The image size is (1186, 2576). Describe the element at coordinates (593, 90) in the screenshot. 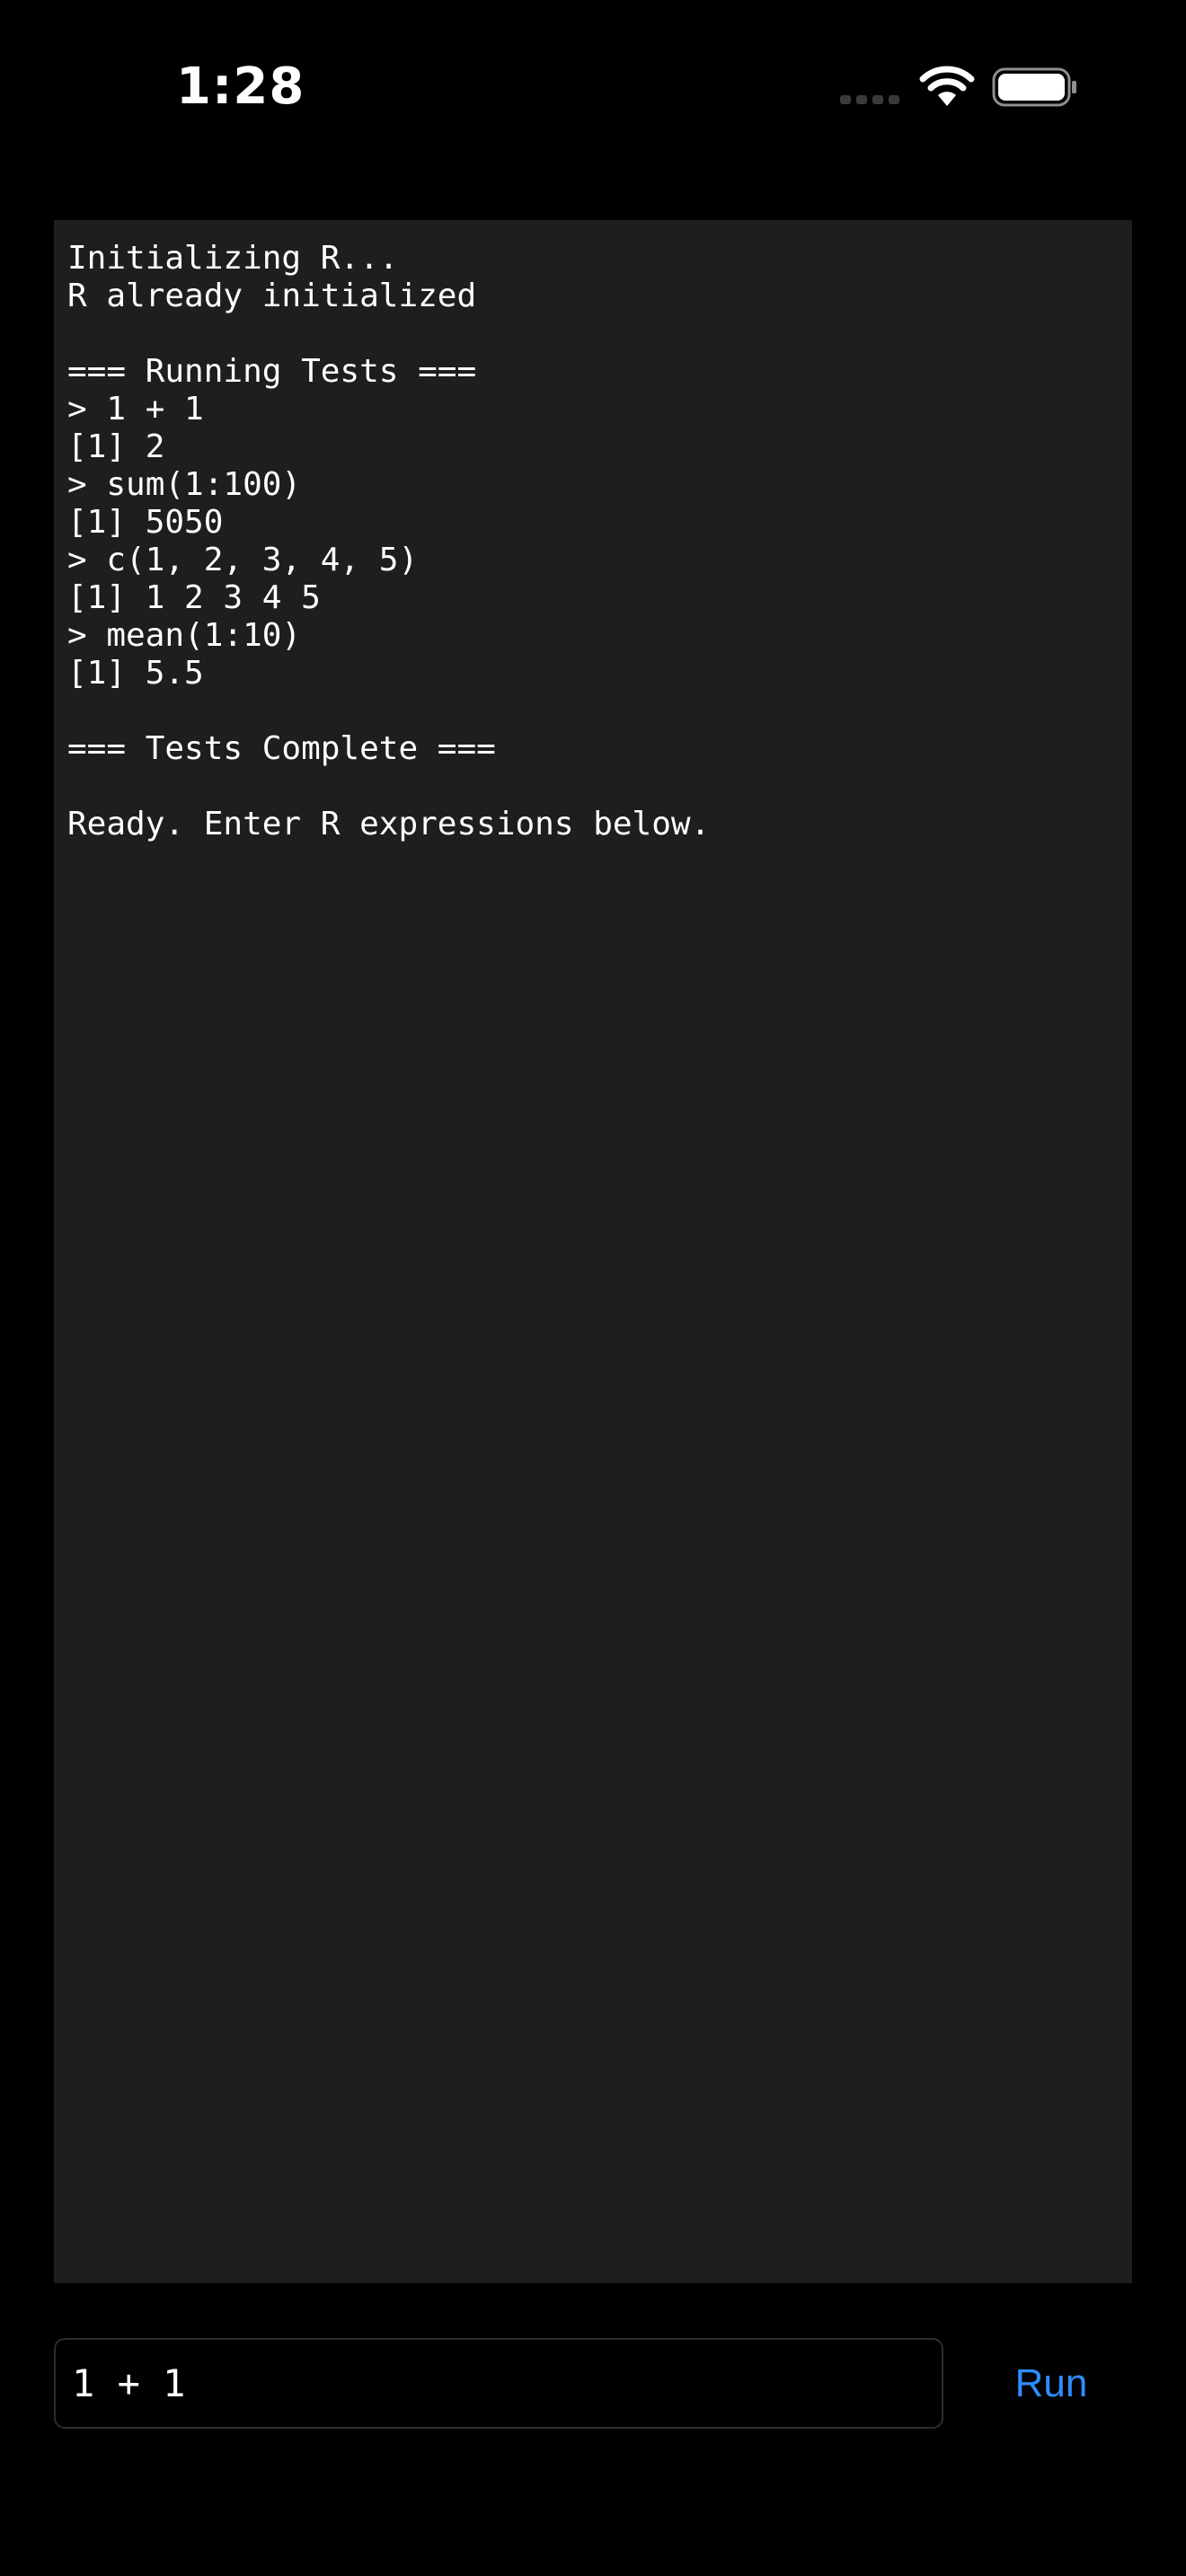

I see `status-bar: 1:28` at that location.